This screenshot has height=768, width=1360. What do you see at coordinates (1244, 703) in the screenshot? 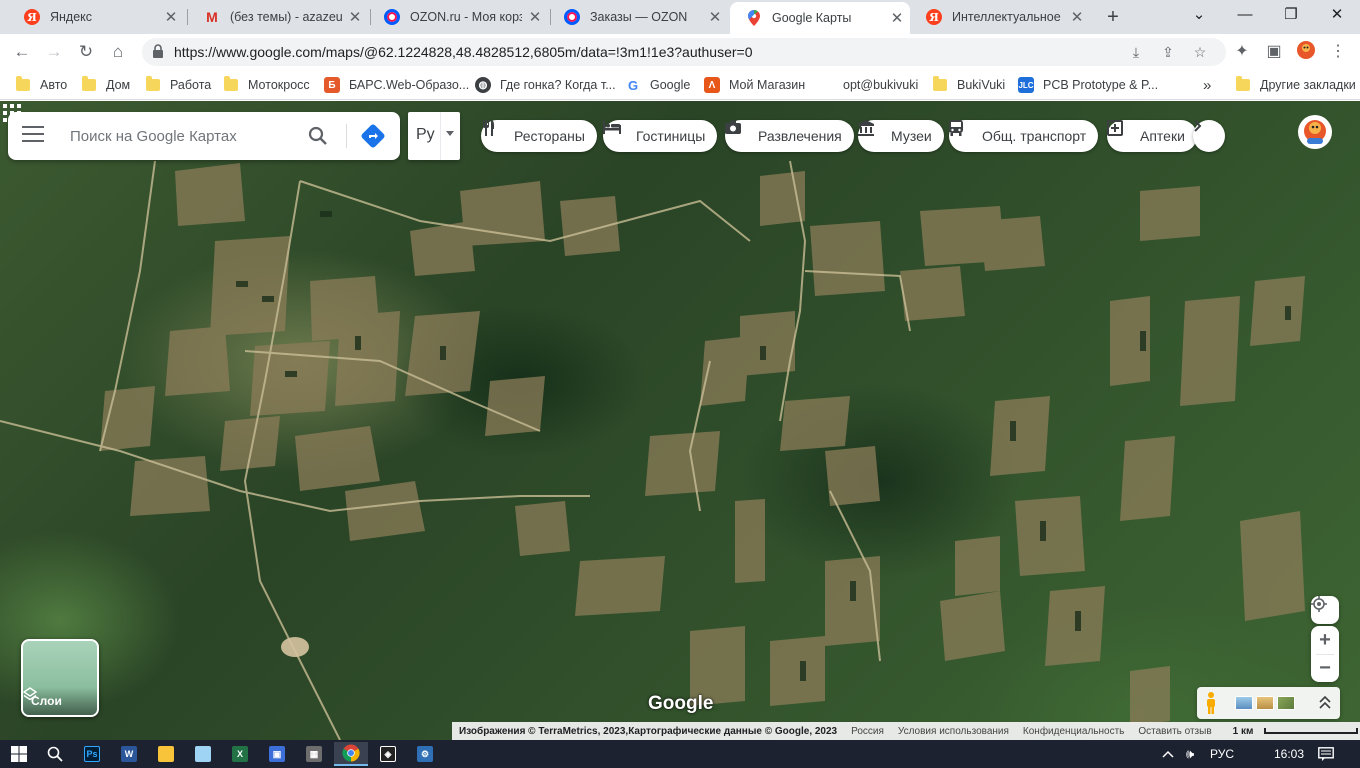
I see `imagery-thumb-ocean` at bounding box center [1244, 703].